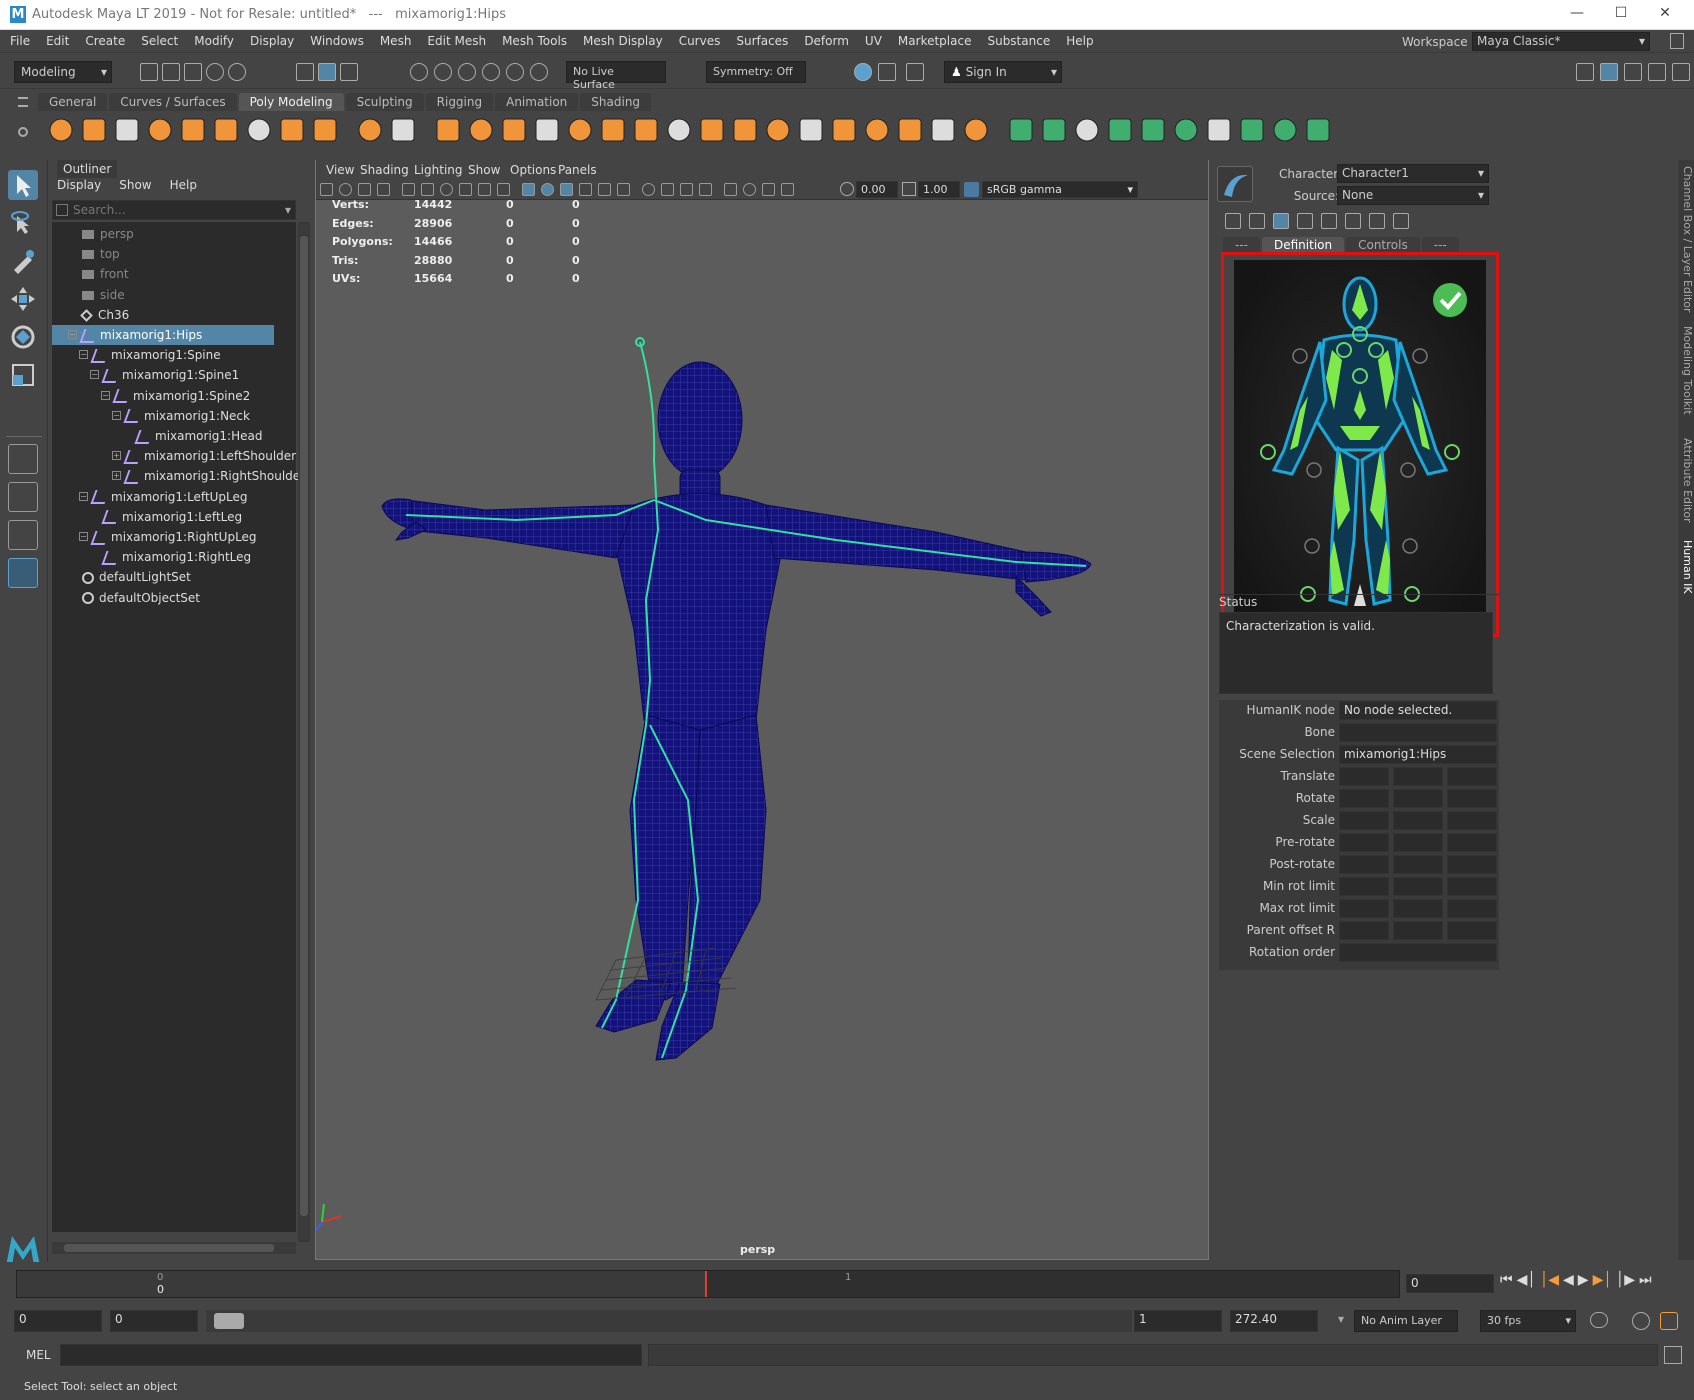 The image size is (1694, 1400). What do you see at coordinates (63, 72) in the screenshot?
I see `menu-set-dropdown: Modeling ▾` at bounding box center [63, 72].